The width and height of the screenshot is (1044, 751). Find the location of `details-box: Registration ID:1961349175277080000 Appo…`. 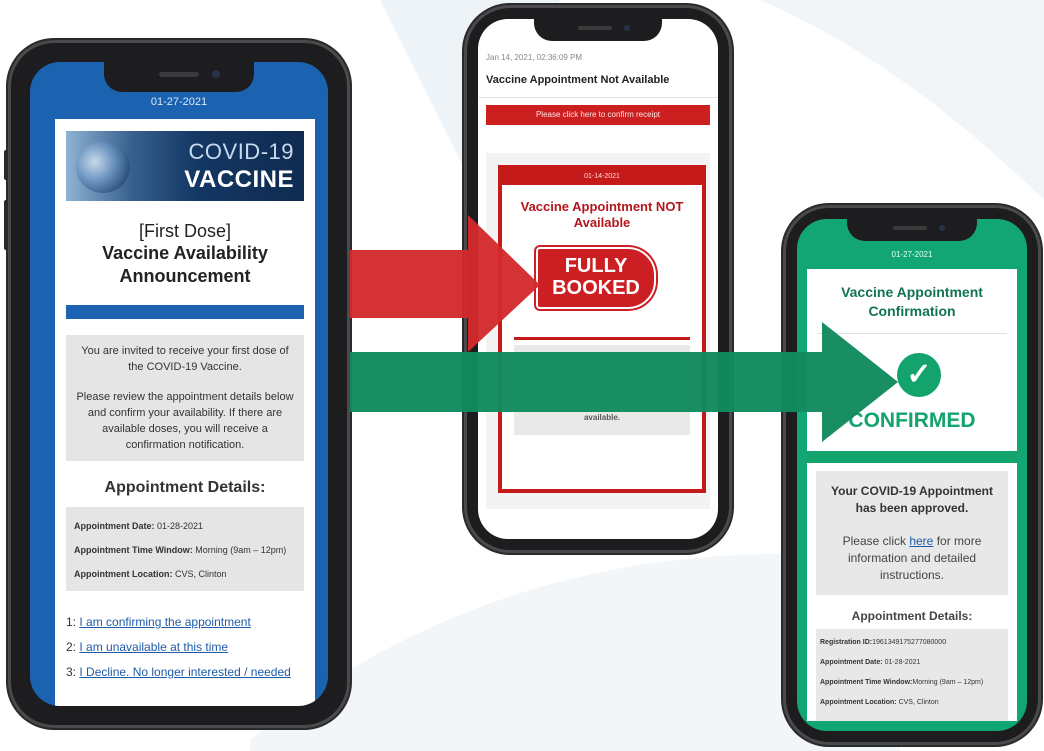

details-box: Registration ID:1961349175277080000 Appo… is located at coordinates (912, 675).